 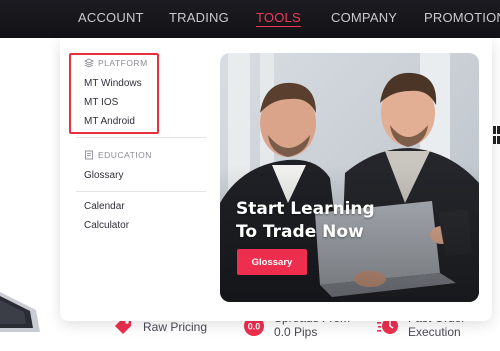 I want to click on feature-label: Raw Pricing, so click(x=175, y=327).